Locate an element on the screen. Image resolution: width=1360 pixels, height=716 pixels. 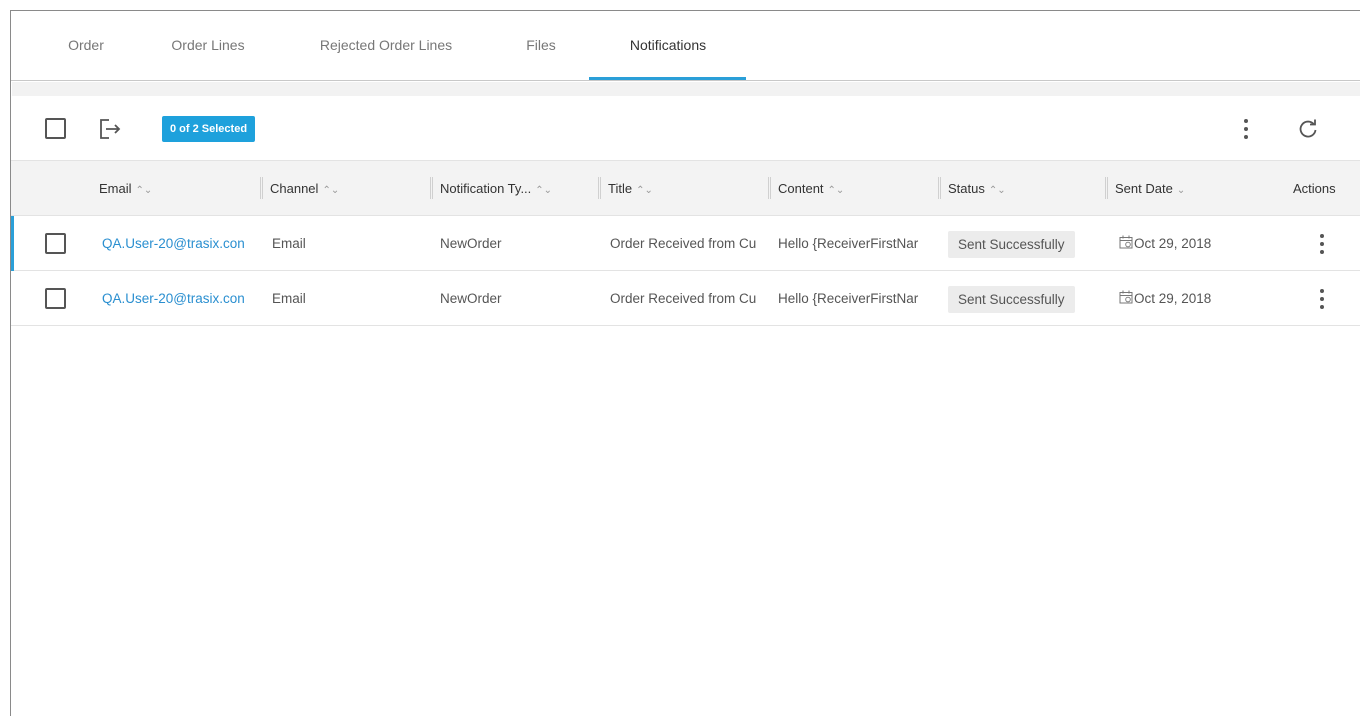
tab-files: Files is located at coordinates (541, 46).